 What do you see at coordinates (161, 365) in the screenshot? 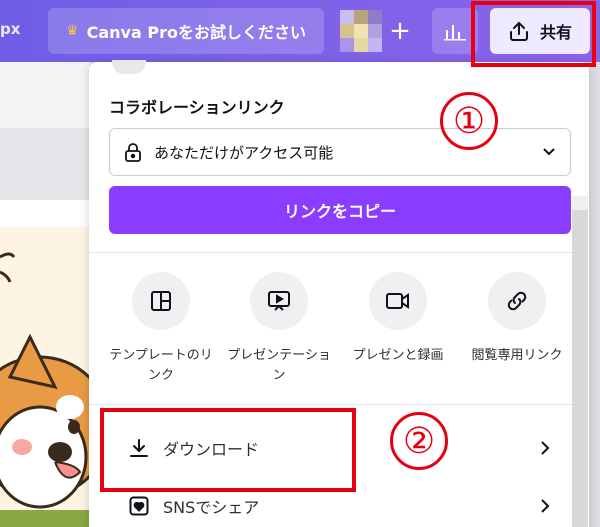
I see `option-template-link-label: テンプレートのリンク` at bounding box center [161, 365].